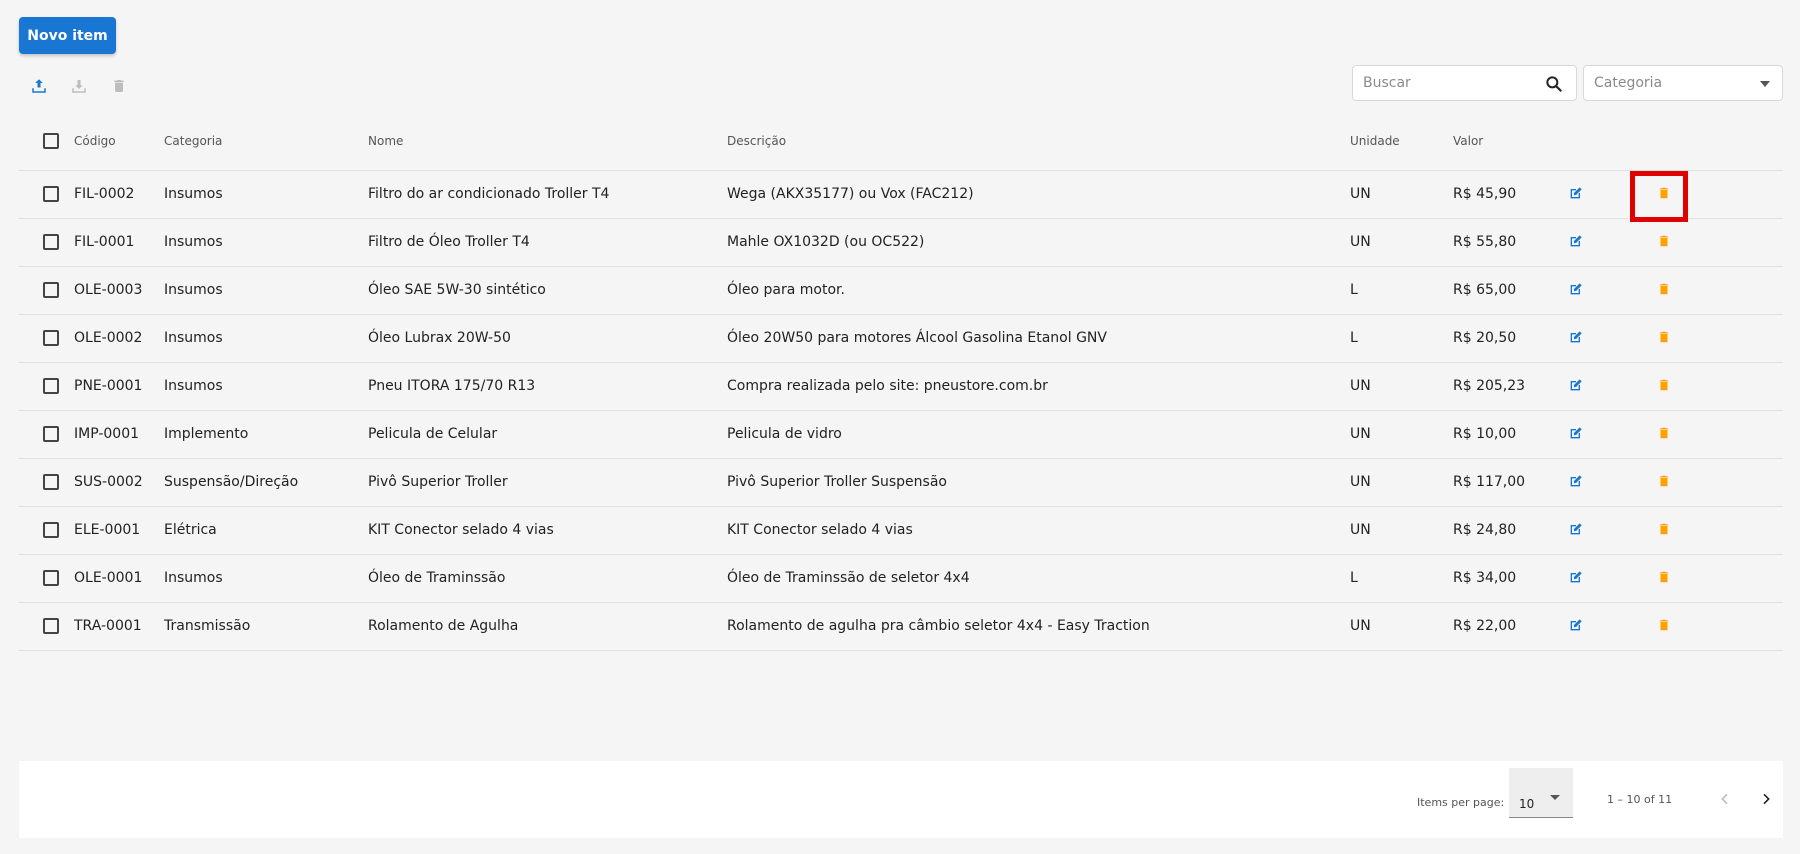  Describe the element at coordinates (547, 242) in the screenshot. I see `cell-nome: Filtro de Óleo Troller T4` at that location.